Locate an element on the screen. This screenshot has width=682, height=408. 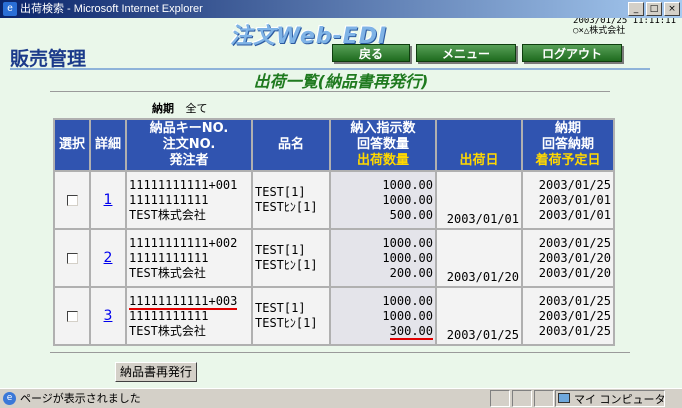
back-button: 戻る is located at coordinates (371, 53).